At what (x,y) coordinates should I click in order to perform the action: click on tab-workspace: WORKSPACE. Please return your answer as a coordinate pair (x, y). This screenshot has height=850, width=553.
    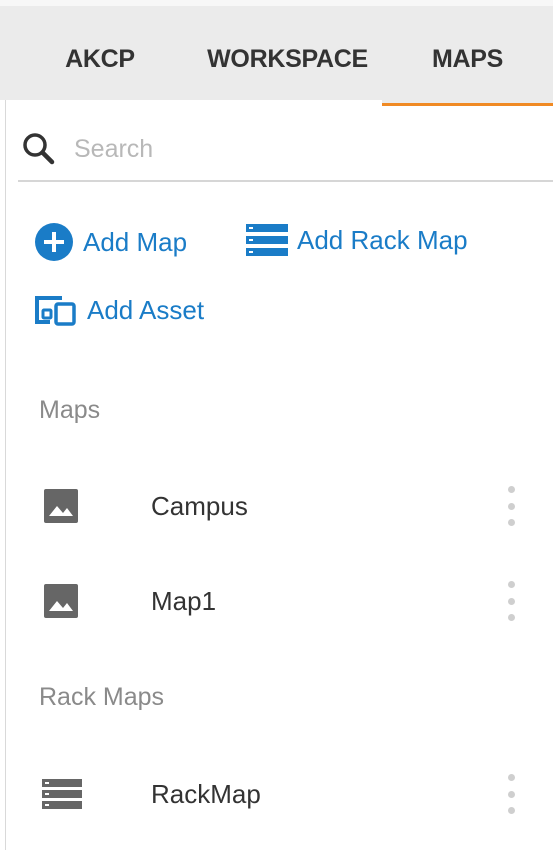
    Looking at the image, I should click on (287, 59).